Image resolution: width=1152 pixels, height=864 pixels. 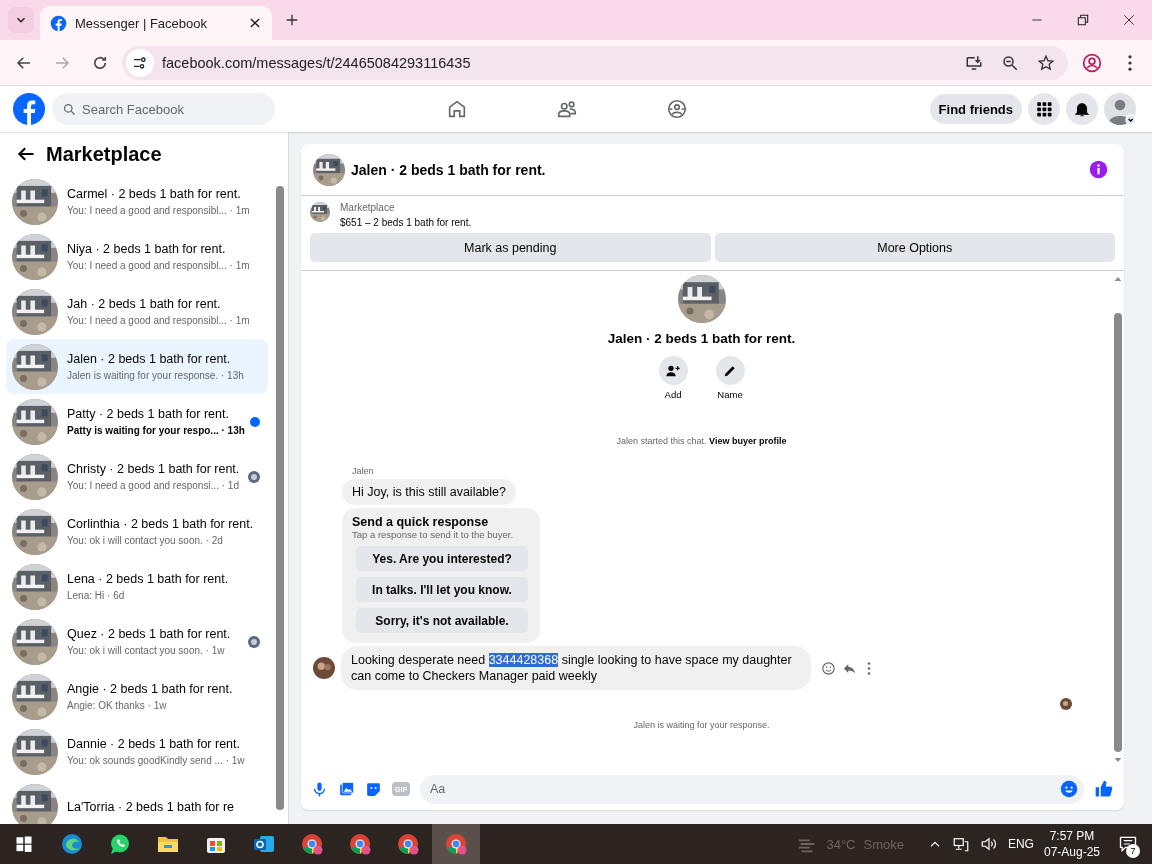 I want to click on message-preview: Lena: Hi · 6d, so click(x=96, y=595).